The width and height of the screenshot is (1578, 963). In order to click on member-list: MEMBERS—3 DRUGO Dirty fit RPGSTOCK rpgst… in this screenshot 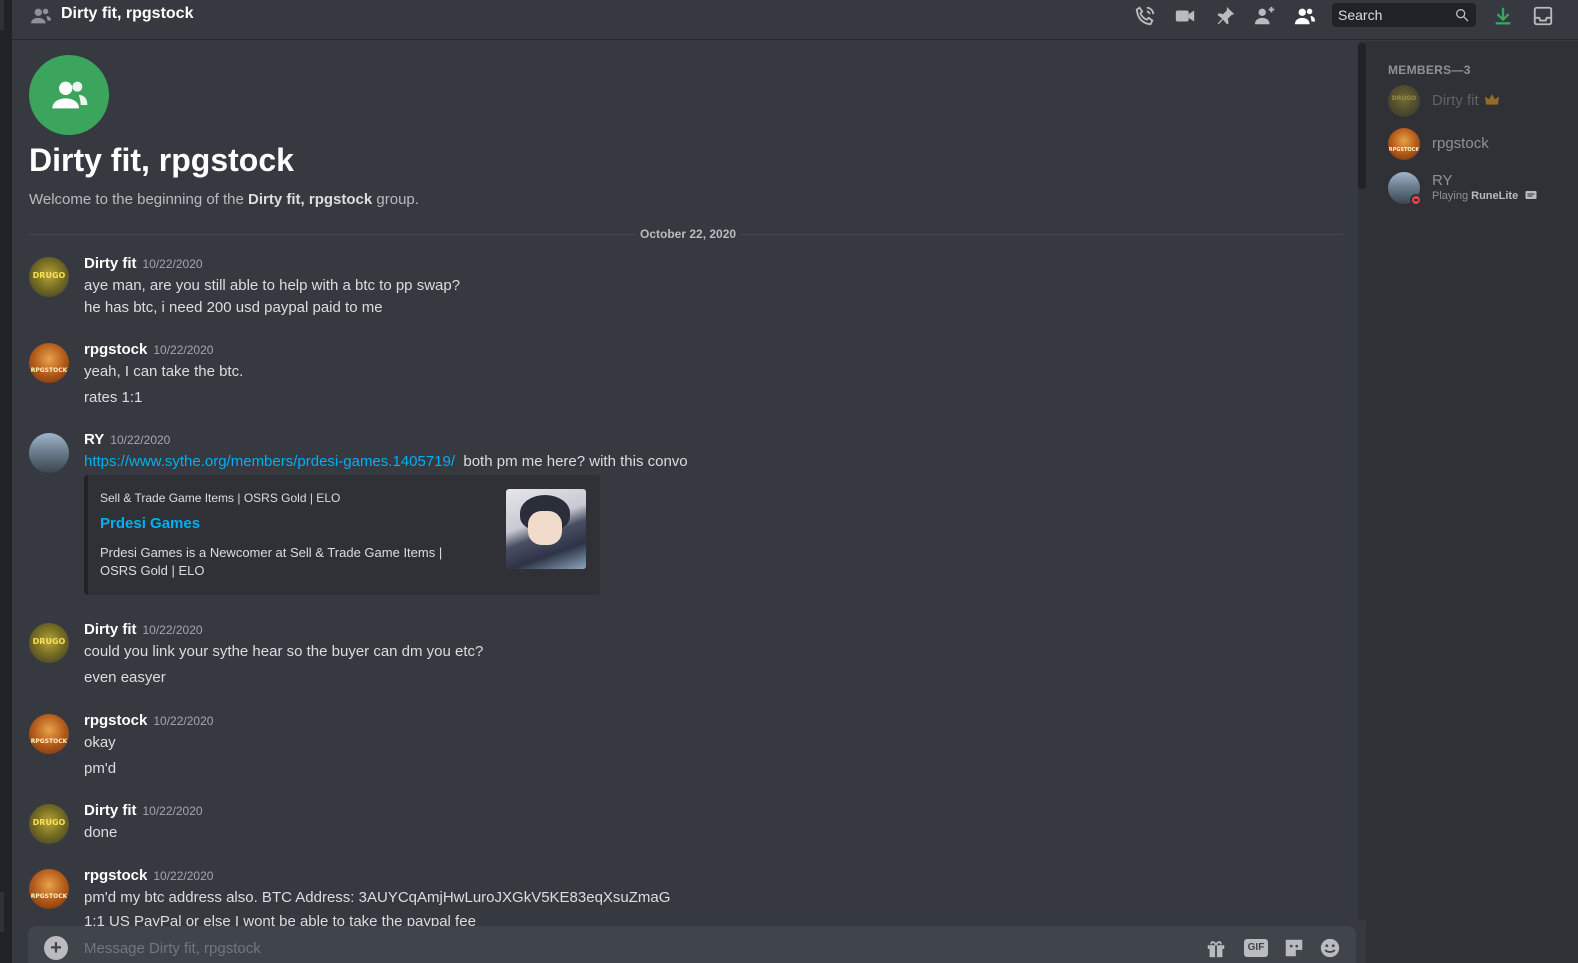, I will do `click(1472, 502)`.